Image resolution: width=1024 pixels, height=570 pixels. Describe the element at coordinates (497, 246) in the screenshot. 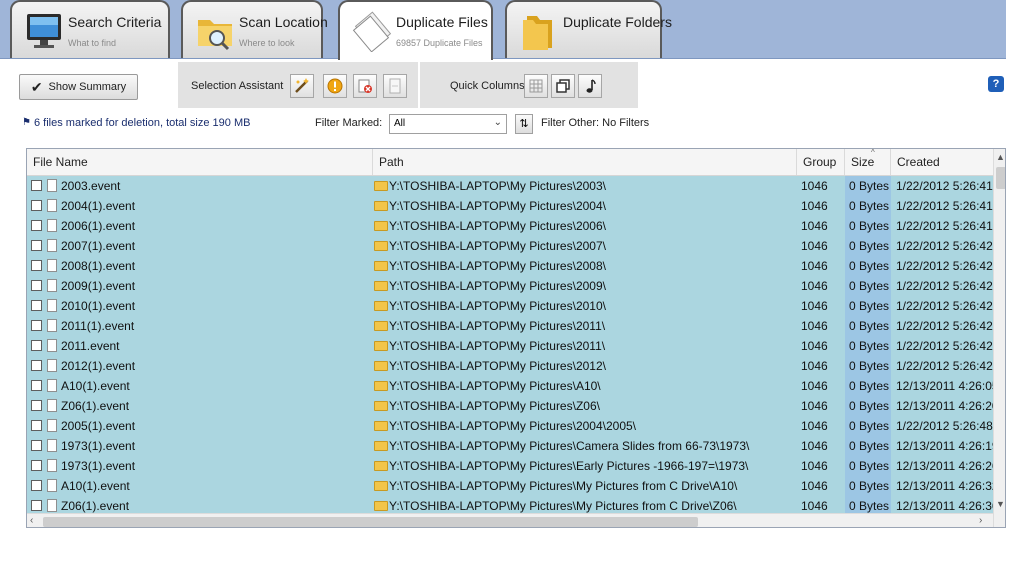

I see `cell-path: Y:\TOSHIBA-LAPTOP\My Pictures\2007\` at that location.